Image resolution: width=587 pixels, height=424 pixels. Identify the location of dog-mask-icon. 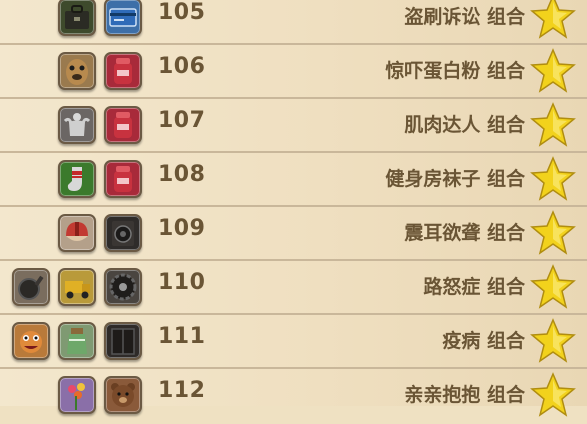
(77, 71).